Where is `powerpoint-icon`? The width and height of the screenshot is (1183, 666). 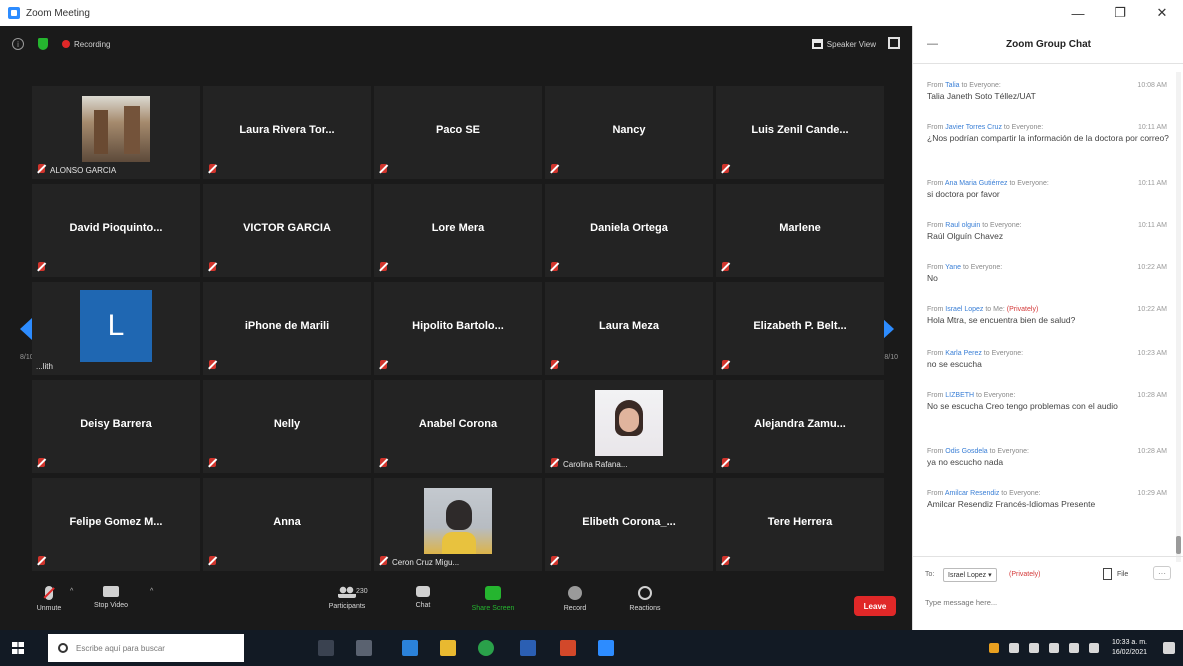 powerpoint-icon is located at coordinates (568, 648).